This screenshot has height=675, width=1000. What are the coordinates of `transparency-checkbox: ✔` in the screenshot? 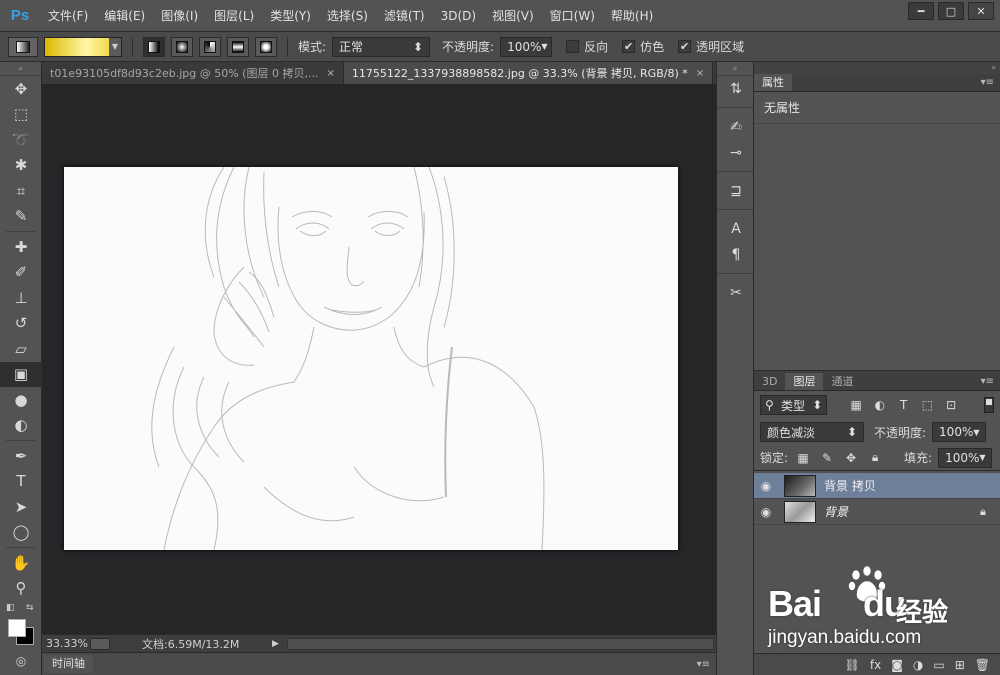 It's located at (685, 46).